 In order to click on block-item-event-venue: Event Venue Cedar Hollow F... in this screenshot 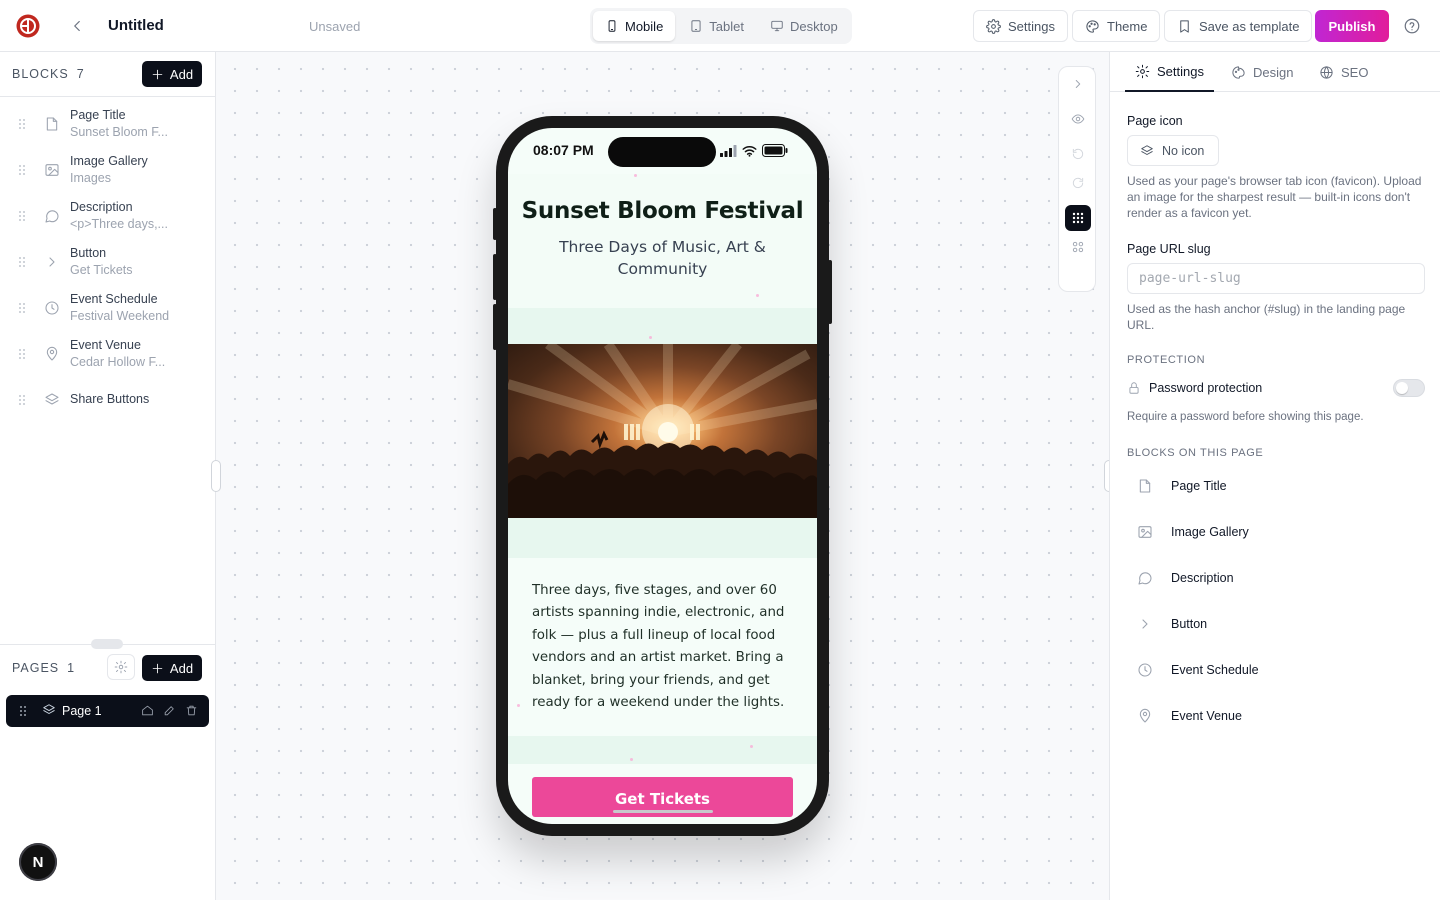, I will do `click(107, 354)`.